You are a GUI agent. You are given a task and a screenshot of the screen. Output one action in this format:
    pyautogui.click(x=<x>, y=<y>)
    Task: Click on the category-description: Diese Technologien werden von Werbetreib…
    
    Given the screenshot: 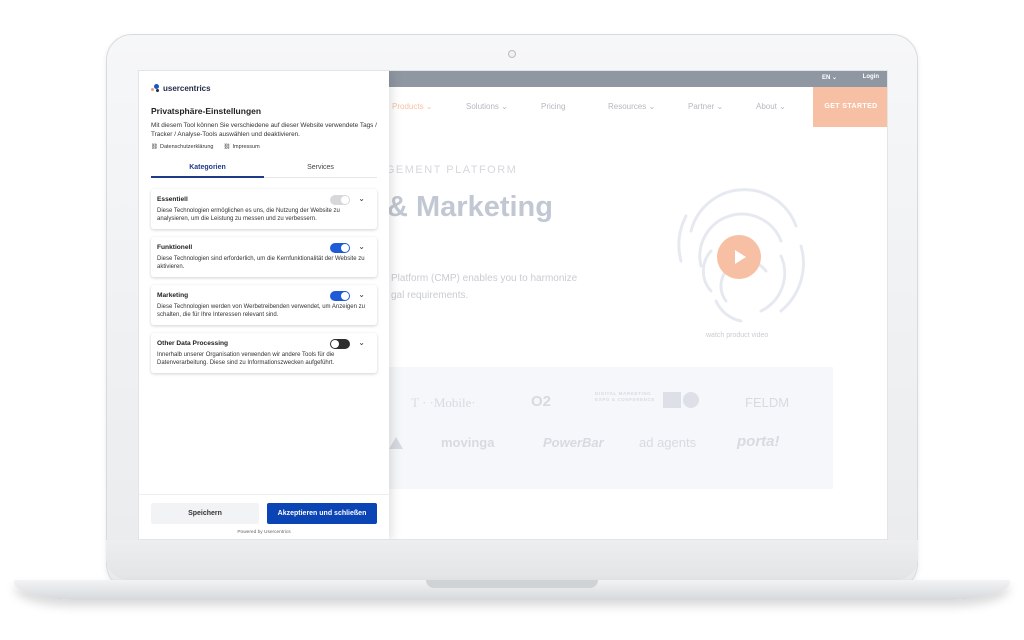 What is the action you would take?
    pyautogui.click(x=261, y=311)
    